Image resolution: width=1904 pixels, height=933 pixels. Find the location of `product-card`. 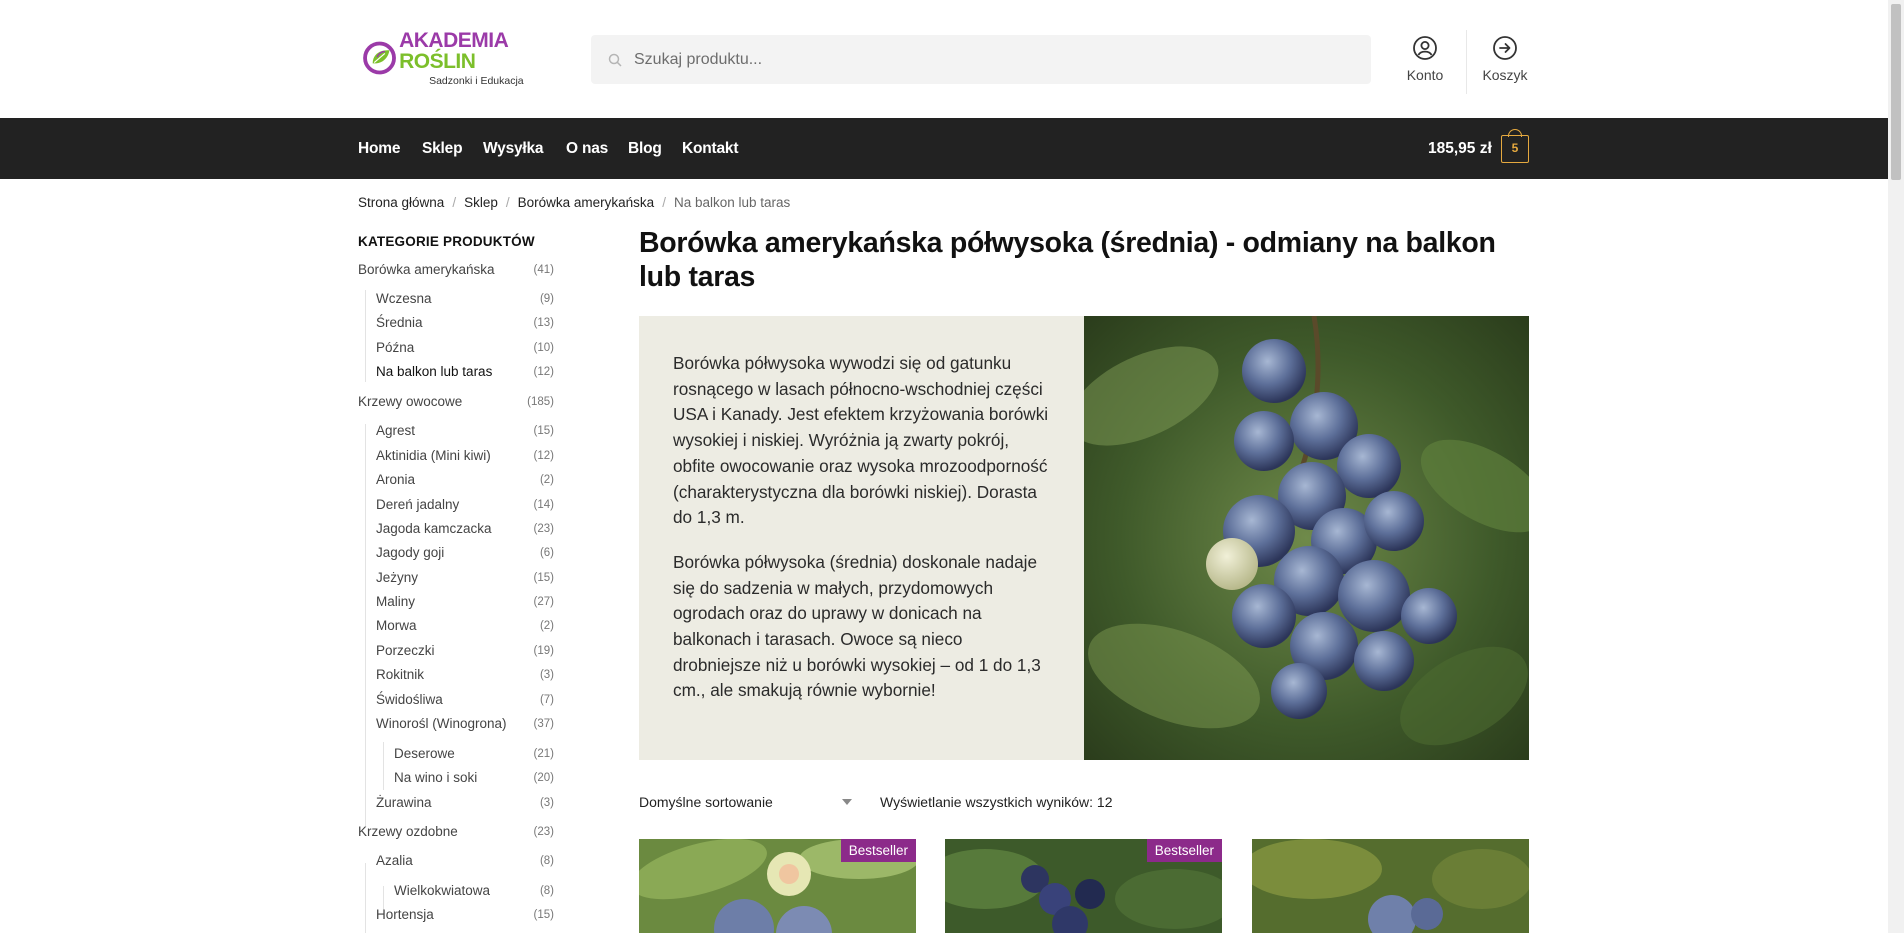

product-card is located at coordinates (1390, 886).